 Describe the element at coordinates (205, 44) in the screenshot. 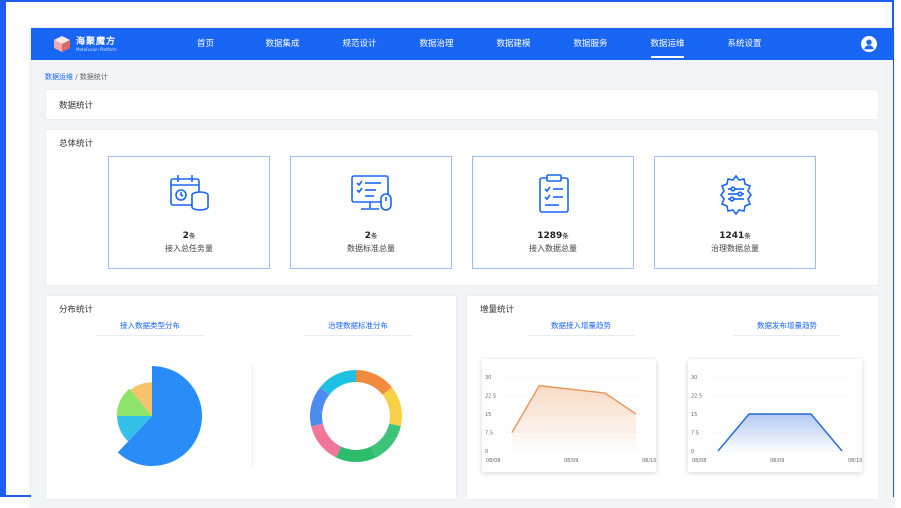

I see `nav-item-home: 首页` at that location.